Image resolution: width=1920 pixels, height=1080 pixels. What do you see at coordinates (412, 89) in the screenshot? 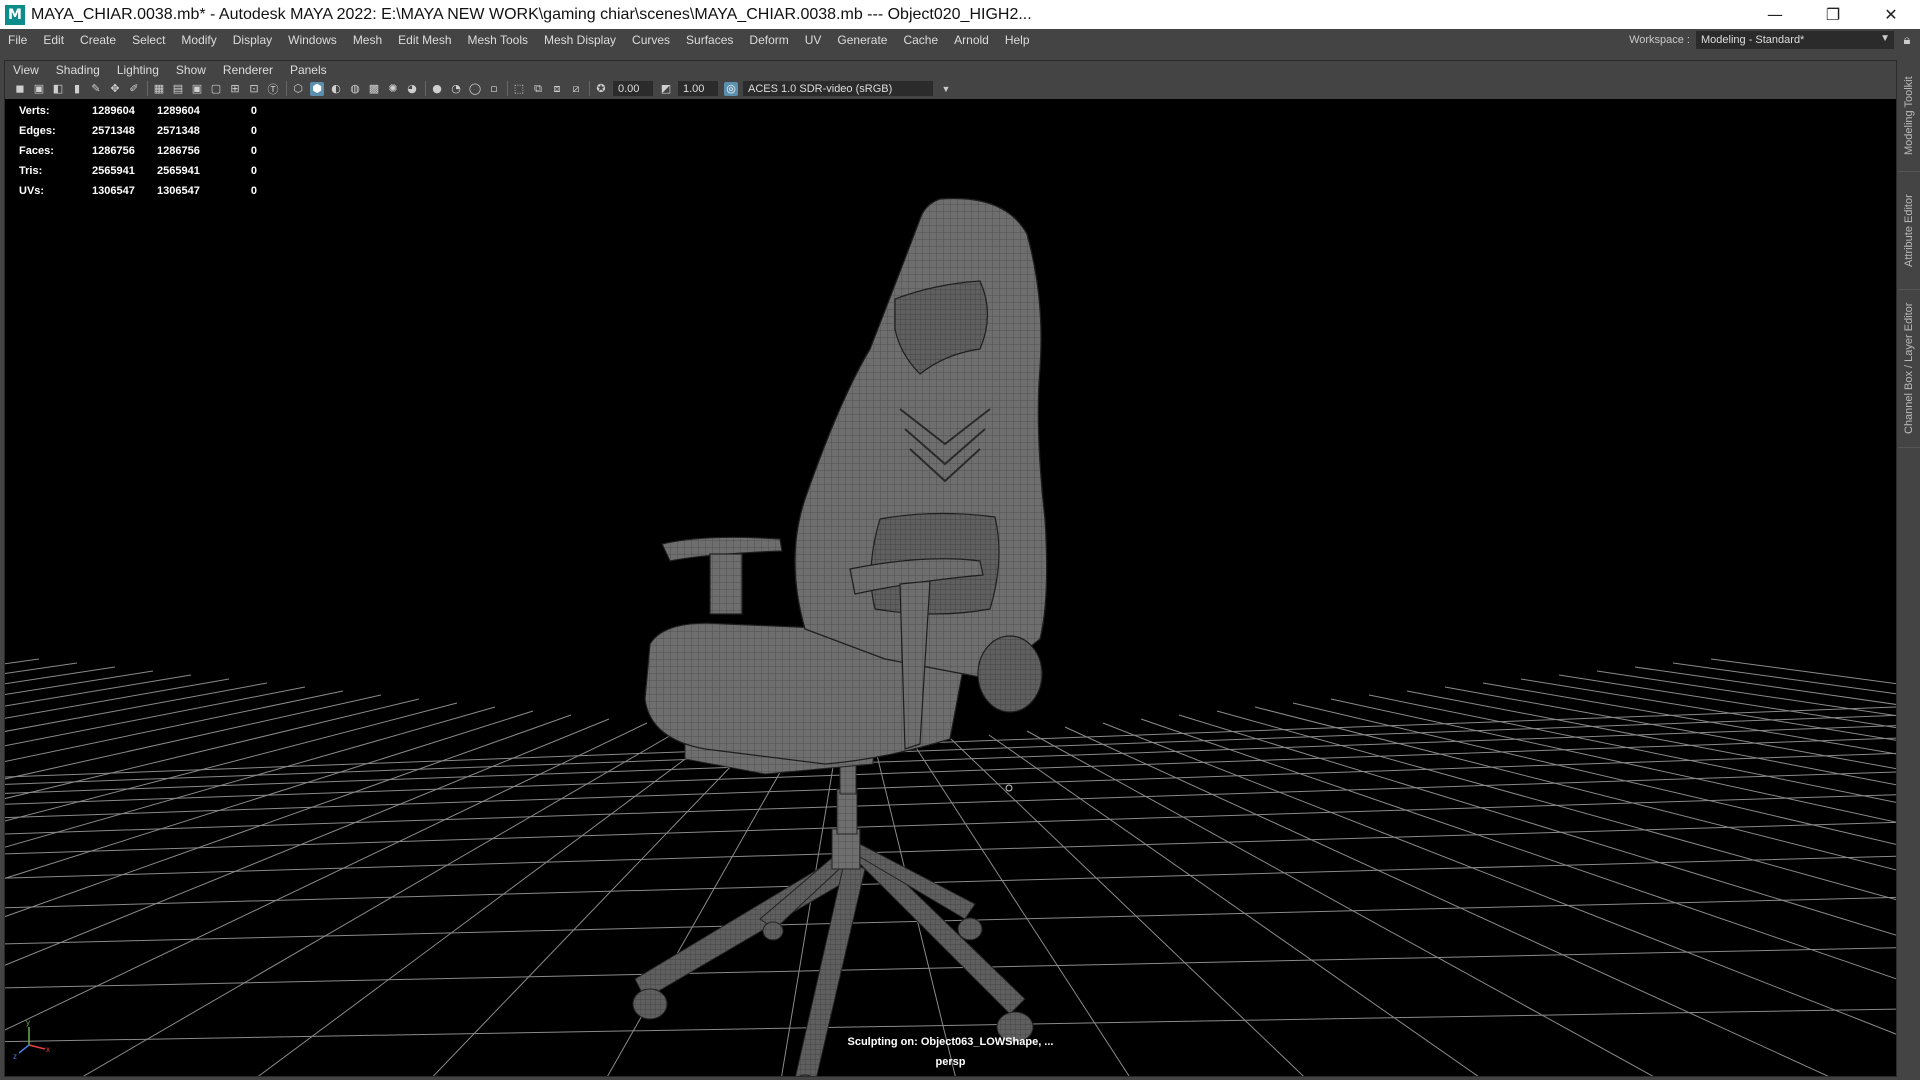
I see `shadows-icon: ◕` at bounding box center [412, 89].